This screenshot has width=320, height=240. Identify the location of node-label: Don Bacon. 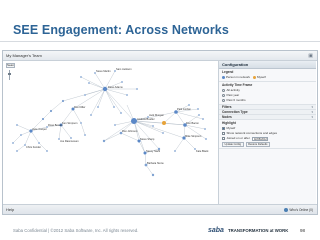
(192, 123).